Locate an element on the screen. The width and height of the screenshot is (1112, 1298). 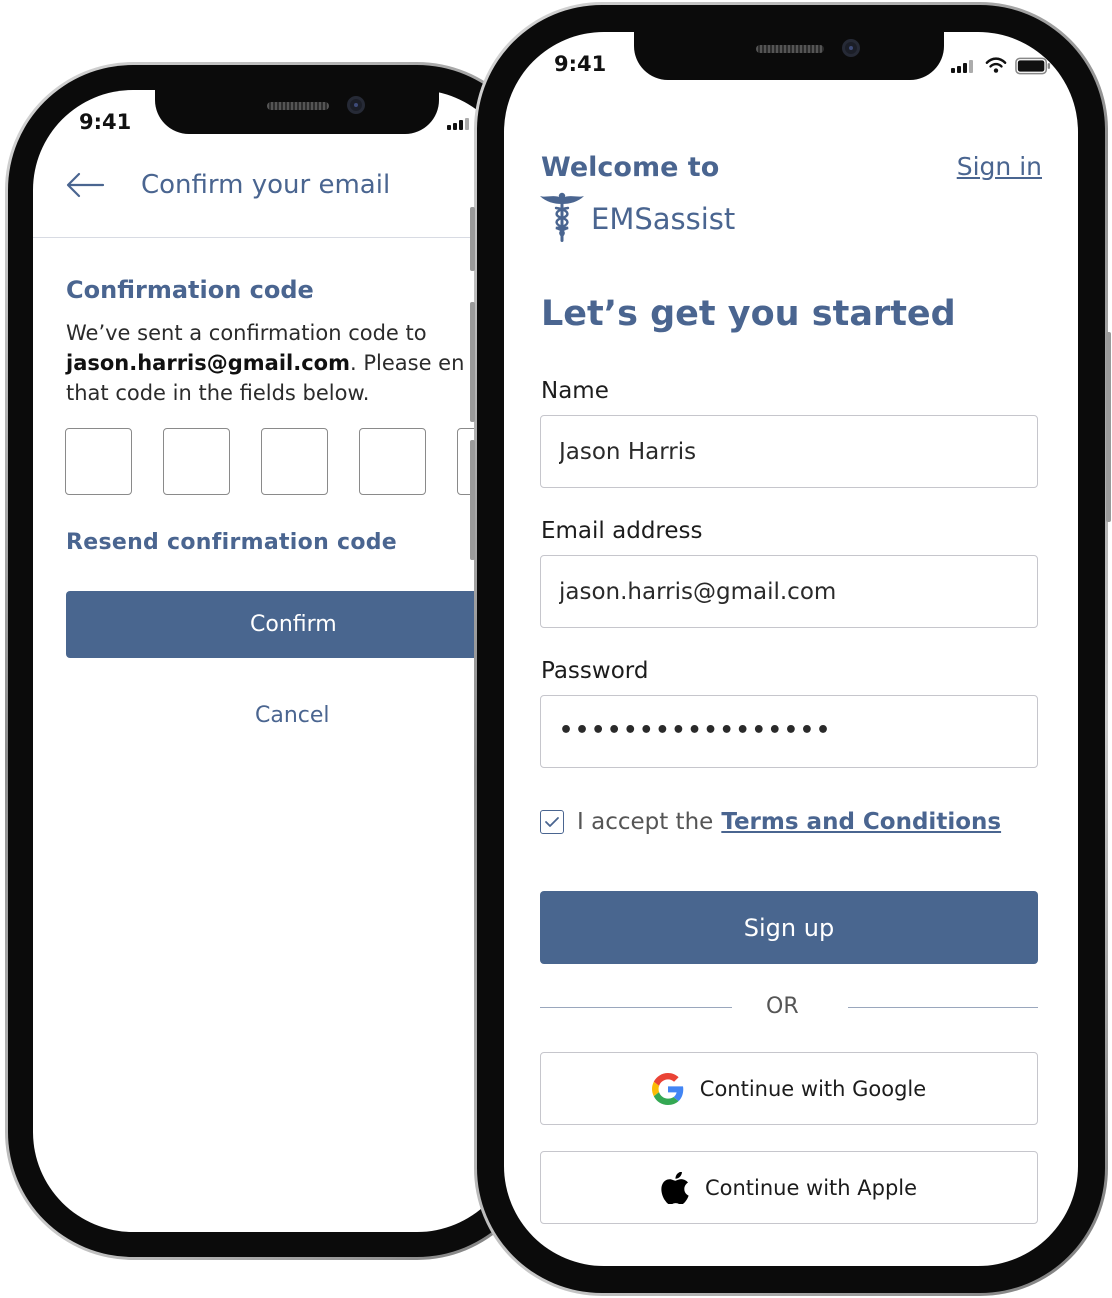
volume-up-button is located at coordinates (472, 362).